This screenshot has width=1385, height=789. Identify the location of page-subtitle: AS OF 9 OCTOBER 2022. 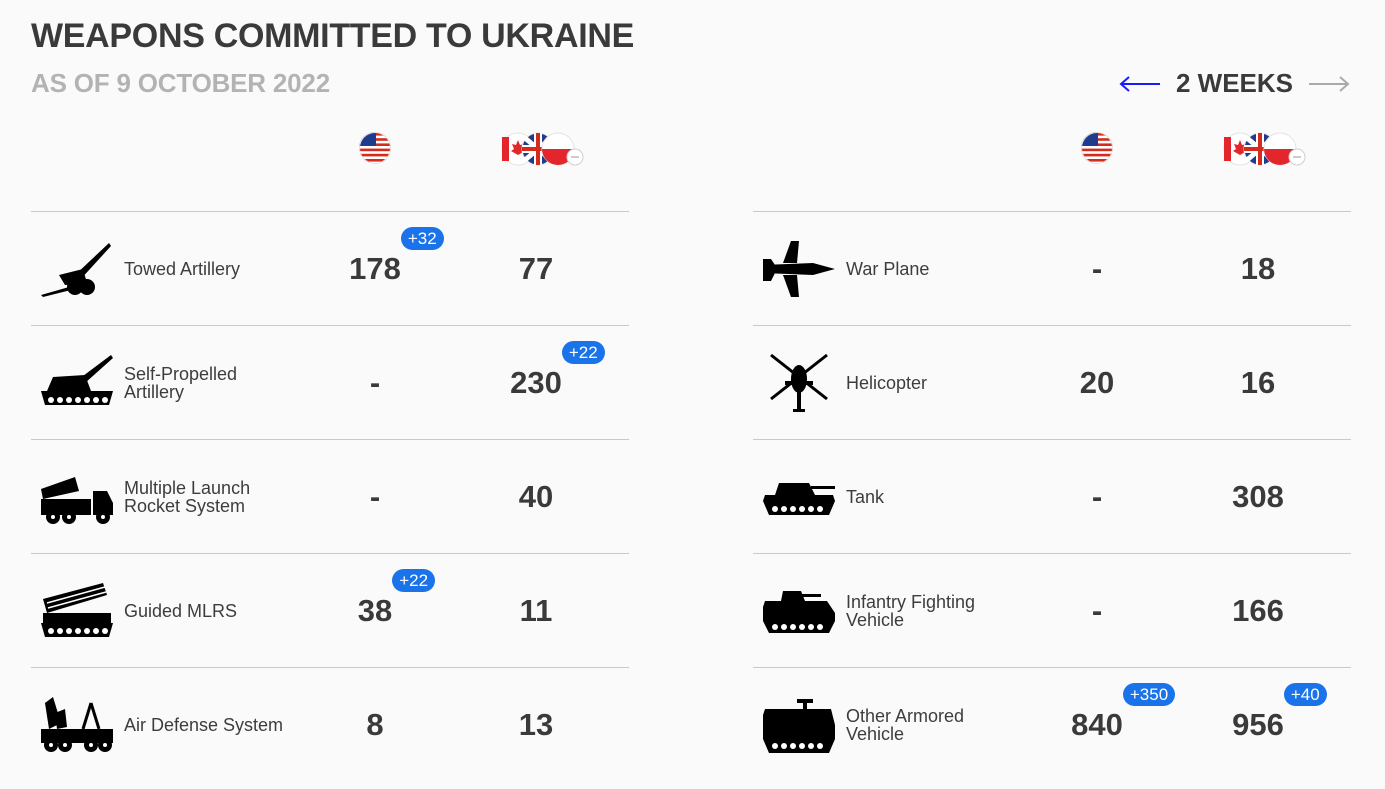
(180, 83).